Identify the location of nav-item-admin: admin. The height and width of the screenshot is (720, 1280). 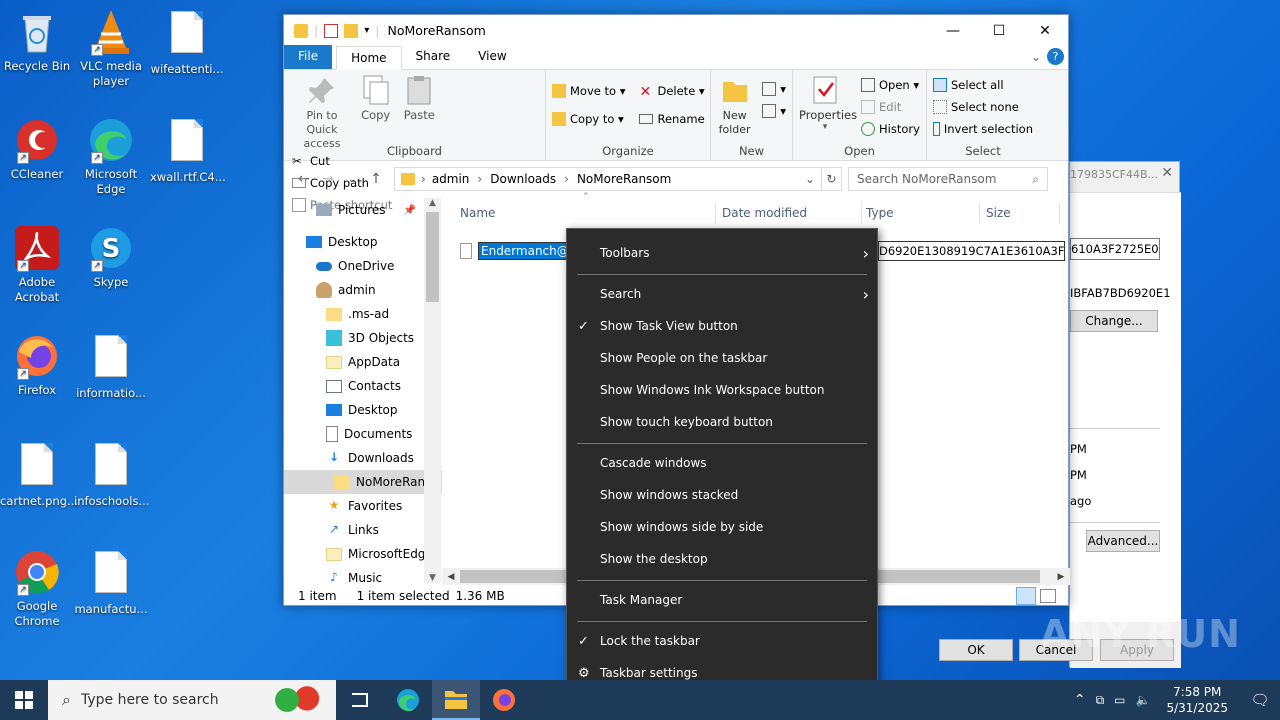
(363, 290).